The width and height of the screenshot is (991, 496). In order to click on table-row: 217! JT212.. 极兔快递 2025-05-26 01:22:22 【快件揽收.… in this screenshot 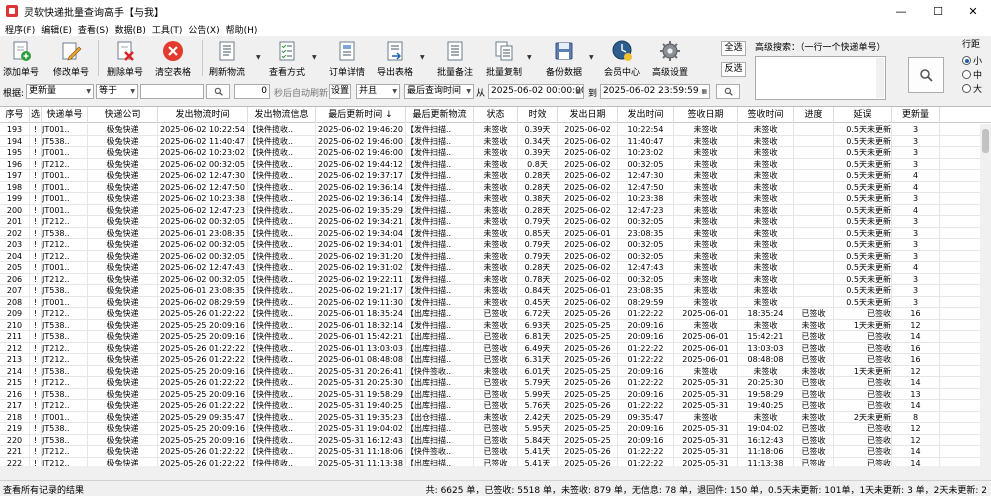, I will do `click(490, 406)`.